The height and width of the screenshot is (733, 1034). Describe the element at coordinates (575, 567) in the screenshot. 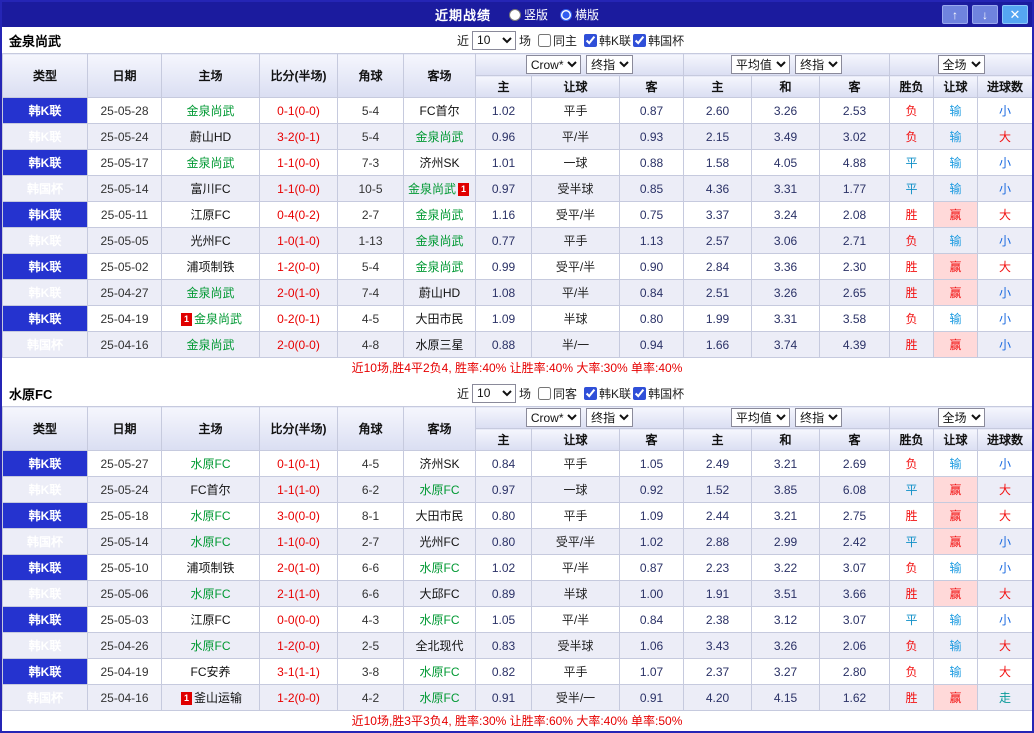

I see `handicap-line: 平/半` at that location.